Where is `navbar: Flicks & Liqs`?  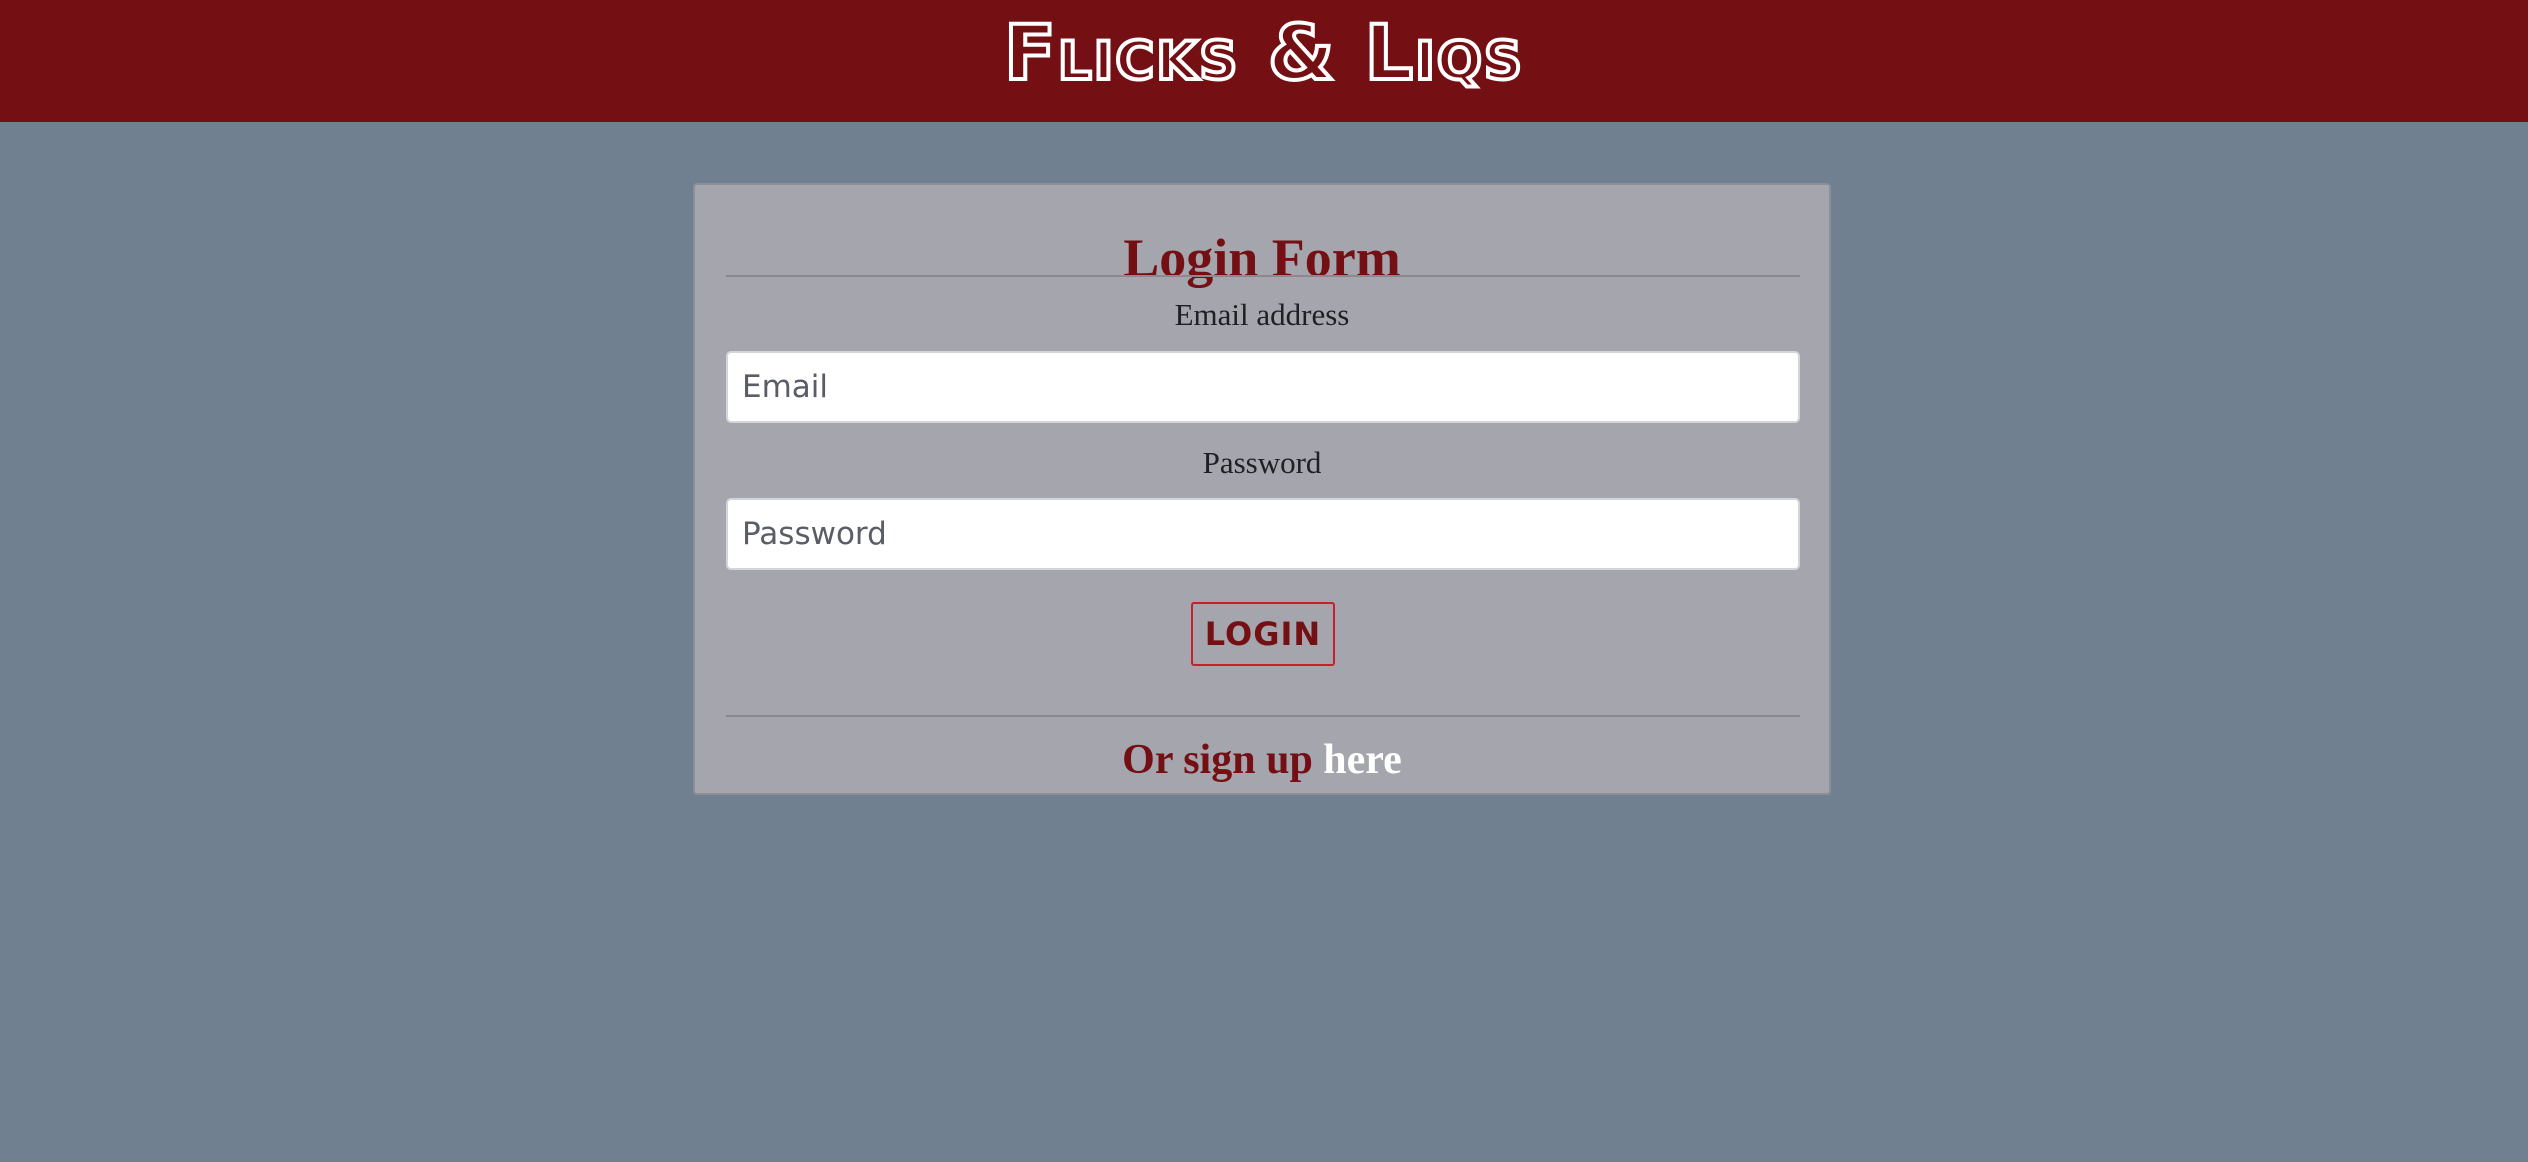 navbar: Flicks & Liqs is located at coordinates (1264, 61).